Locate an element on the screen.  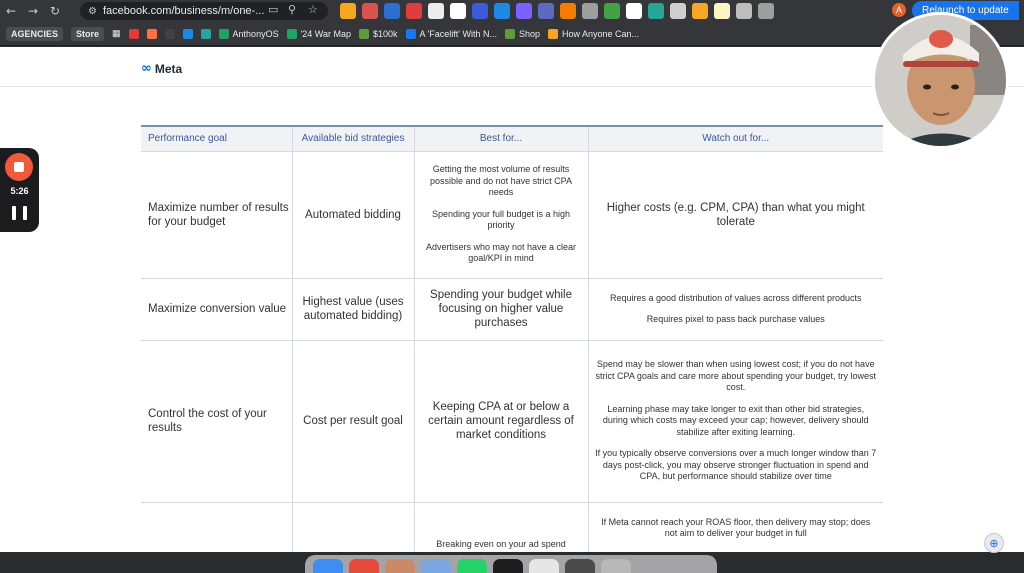
shopify-icon is located at coordinates (363, 33).